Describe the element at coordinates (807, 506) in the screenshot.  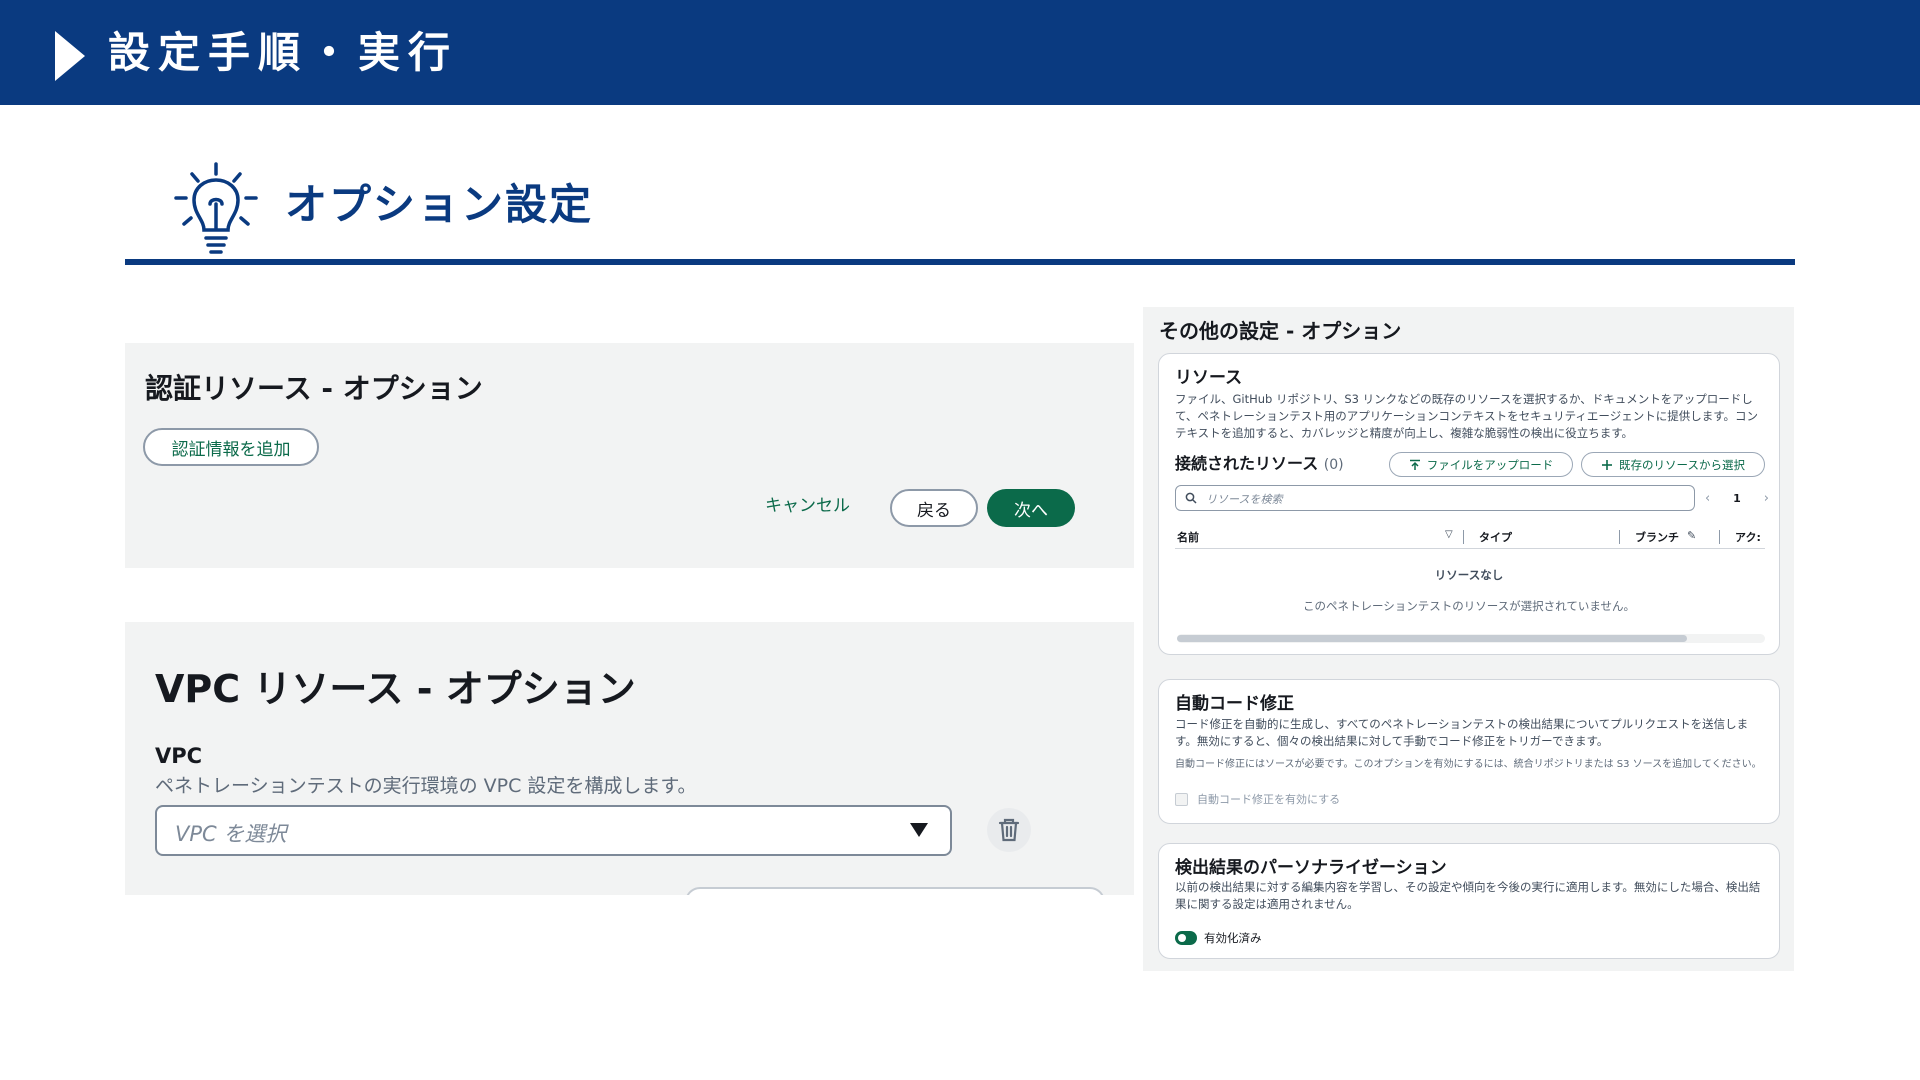
I see `cancel-button: キャンセル` at that location.